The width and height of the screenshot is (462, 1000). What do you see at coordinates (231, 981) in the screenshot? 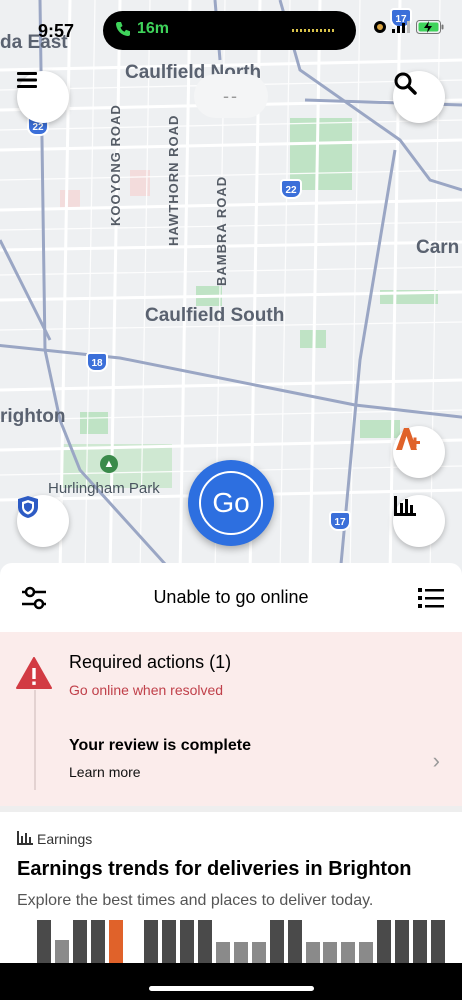
I see `home-indicator-area` at bounding box center [231, 981].